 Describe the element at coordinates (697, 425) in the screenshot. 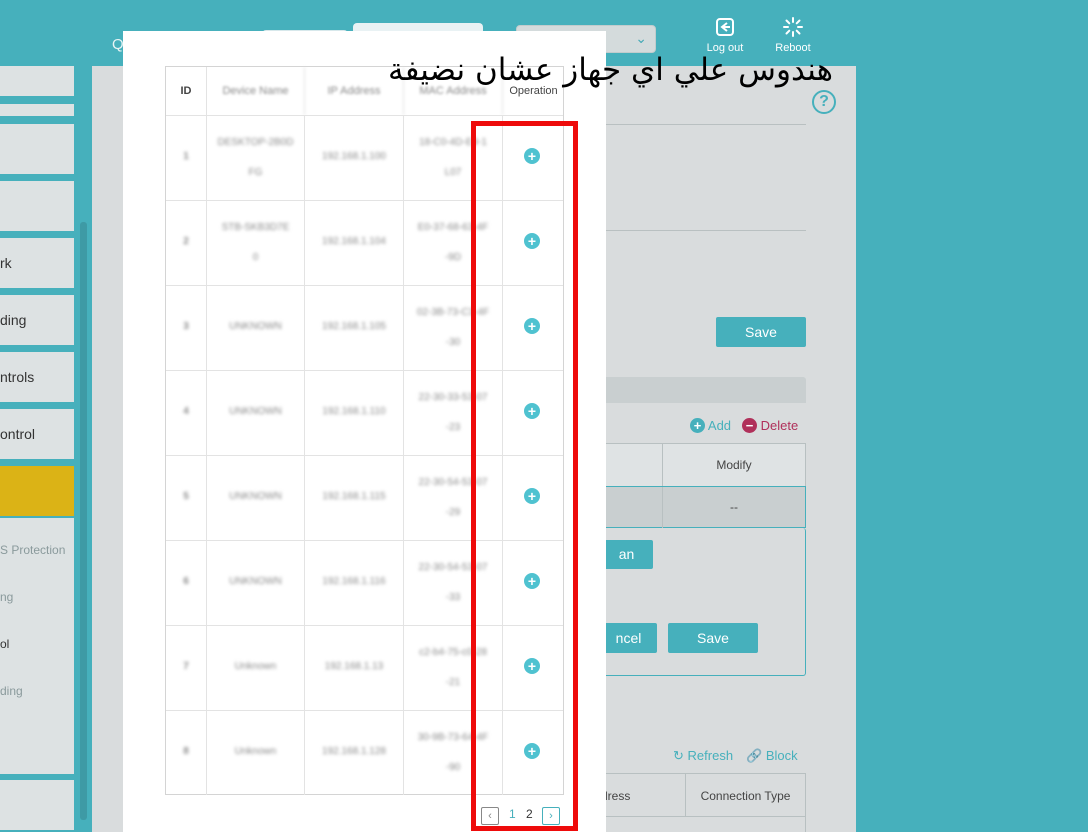

I see `add-icon: +` at that location.